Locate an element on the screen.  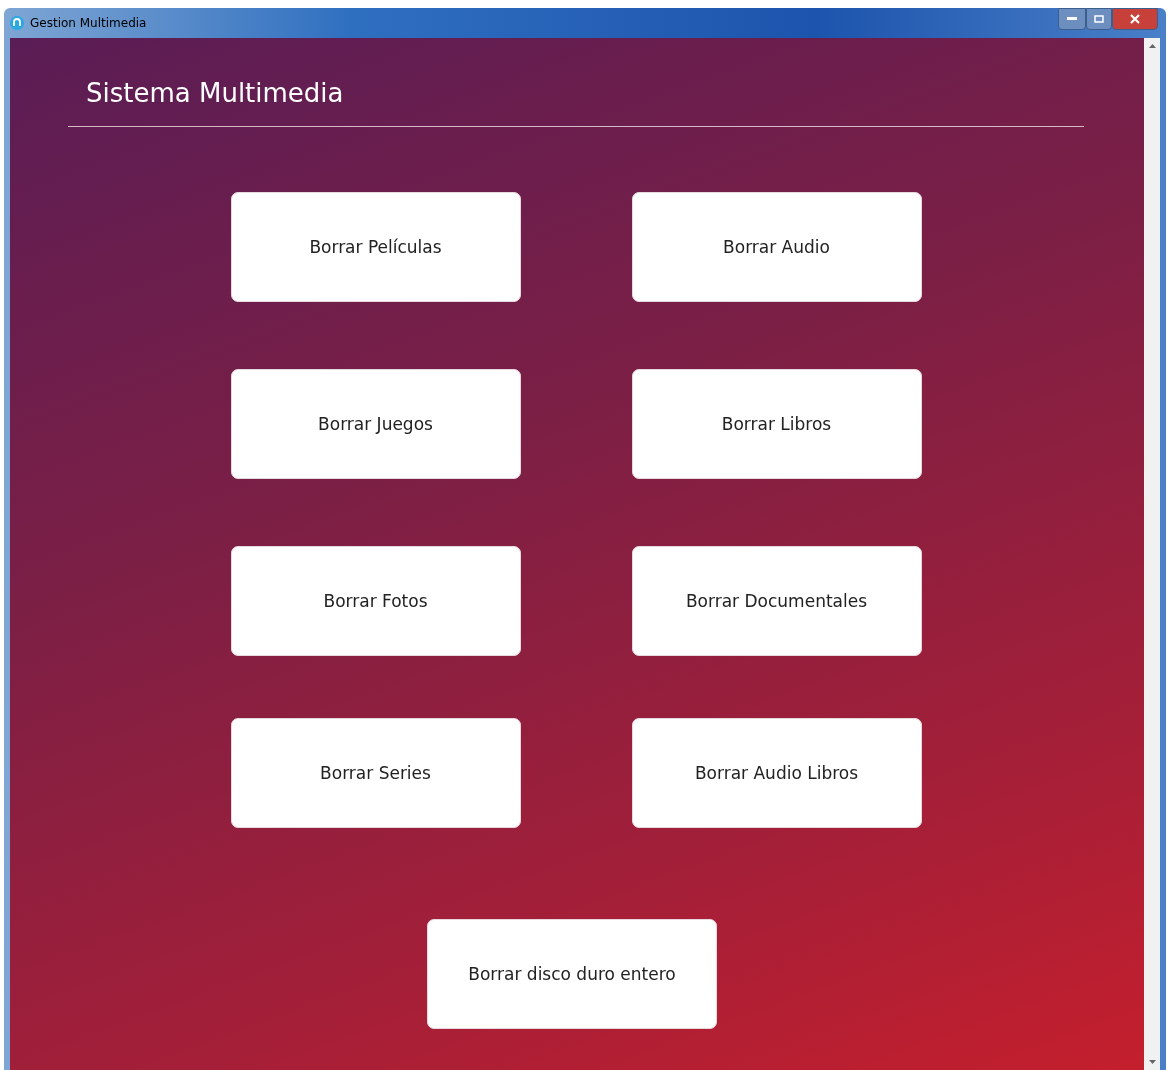
close-button is located at coordinates (1135, 19).